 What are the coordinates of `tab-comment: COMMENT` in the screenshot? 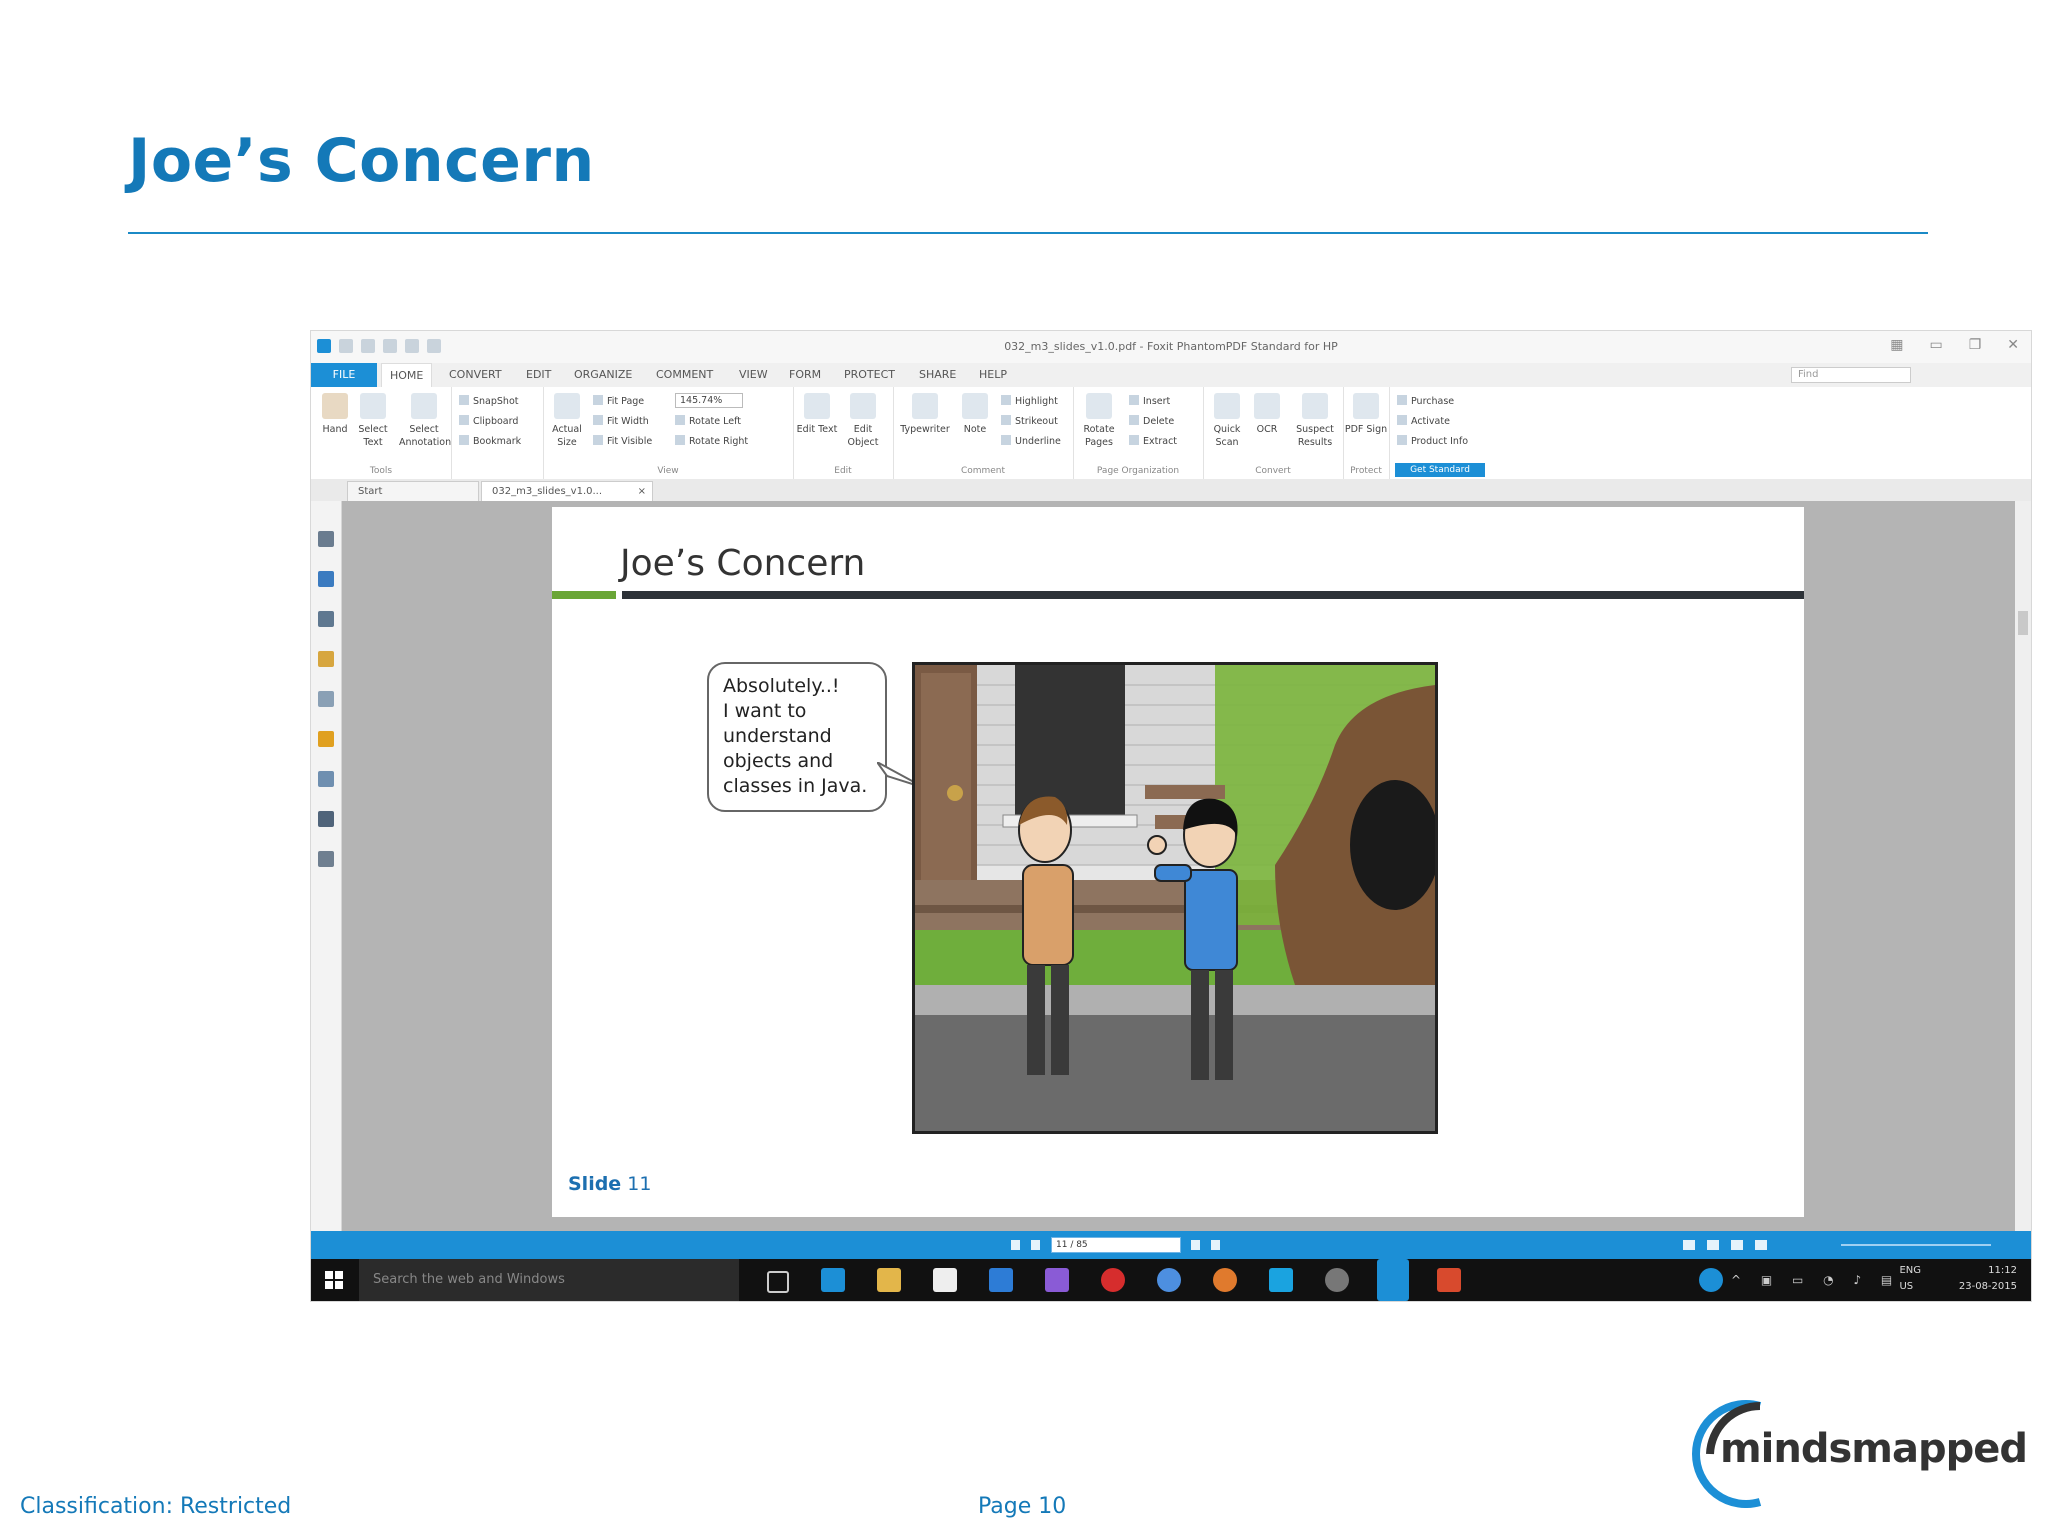 It's located at (684, 374).